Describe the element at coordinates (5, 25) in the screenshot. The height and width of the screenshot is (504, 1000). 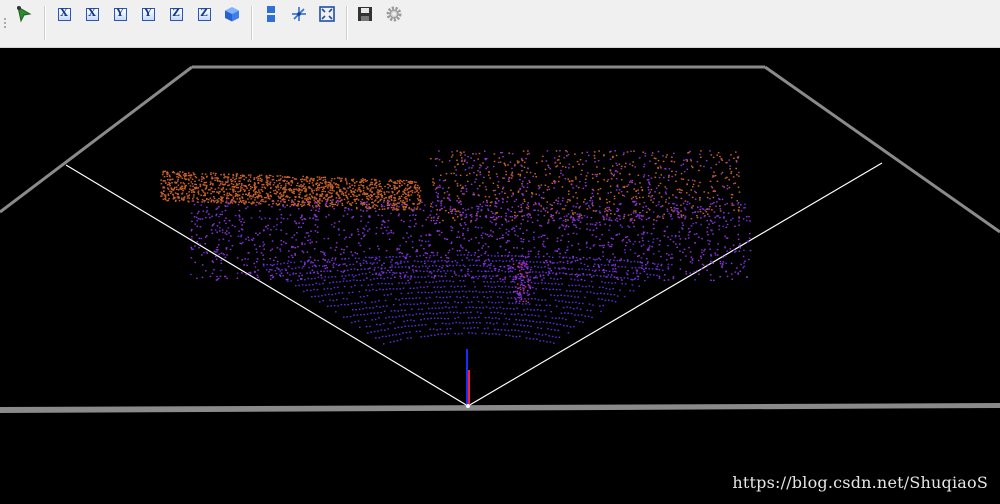
I see `toolbar-grip` at that location.